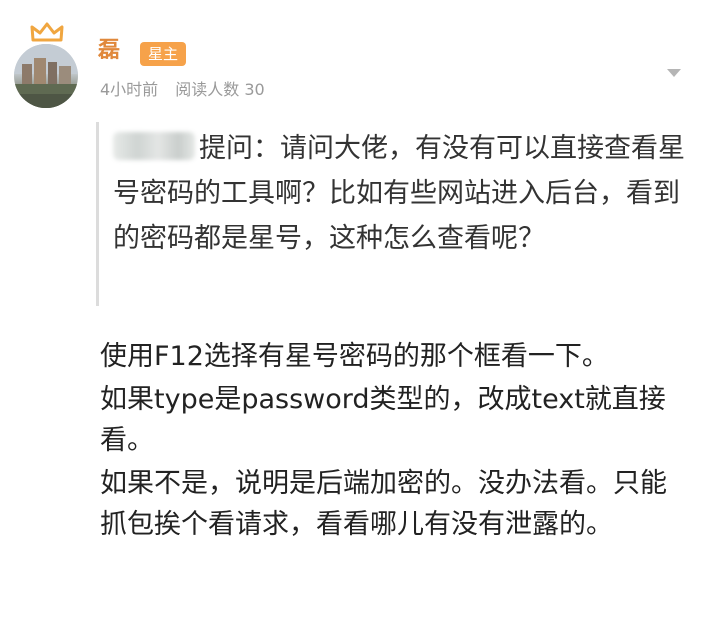 This screenshot has width=712, height=623. Describe the element at coordinates (220, 89) in the screenshot. I see `read-count: 阅读人数 30` at that location.